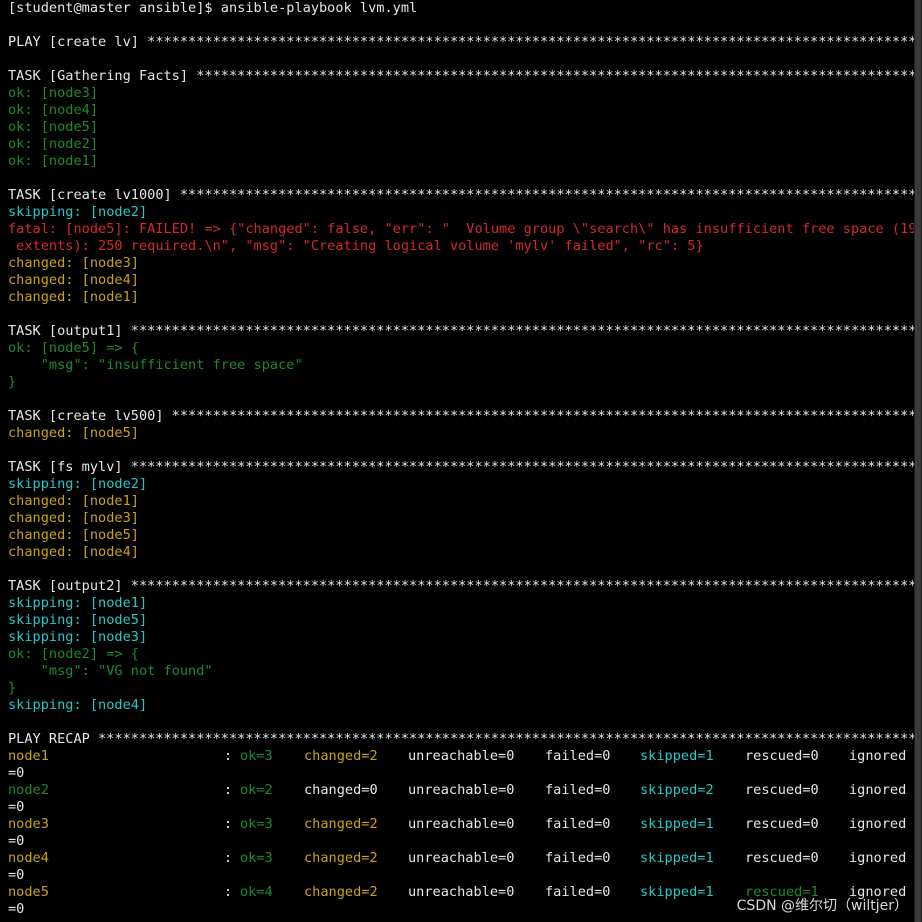 The image size is (922, 922). I want to click on recap-host: node4, so click(28, 858).